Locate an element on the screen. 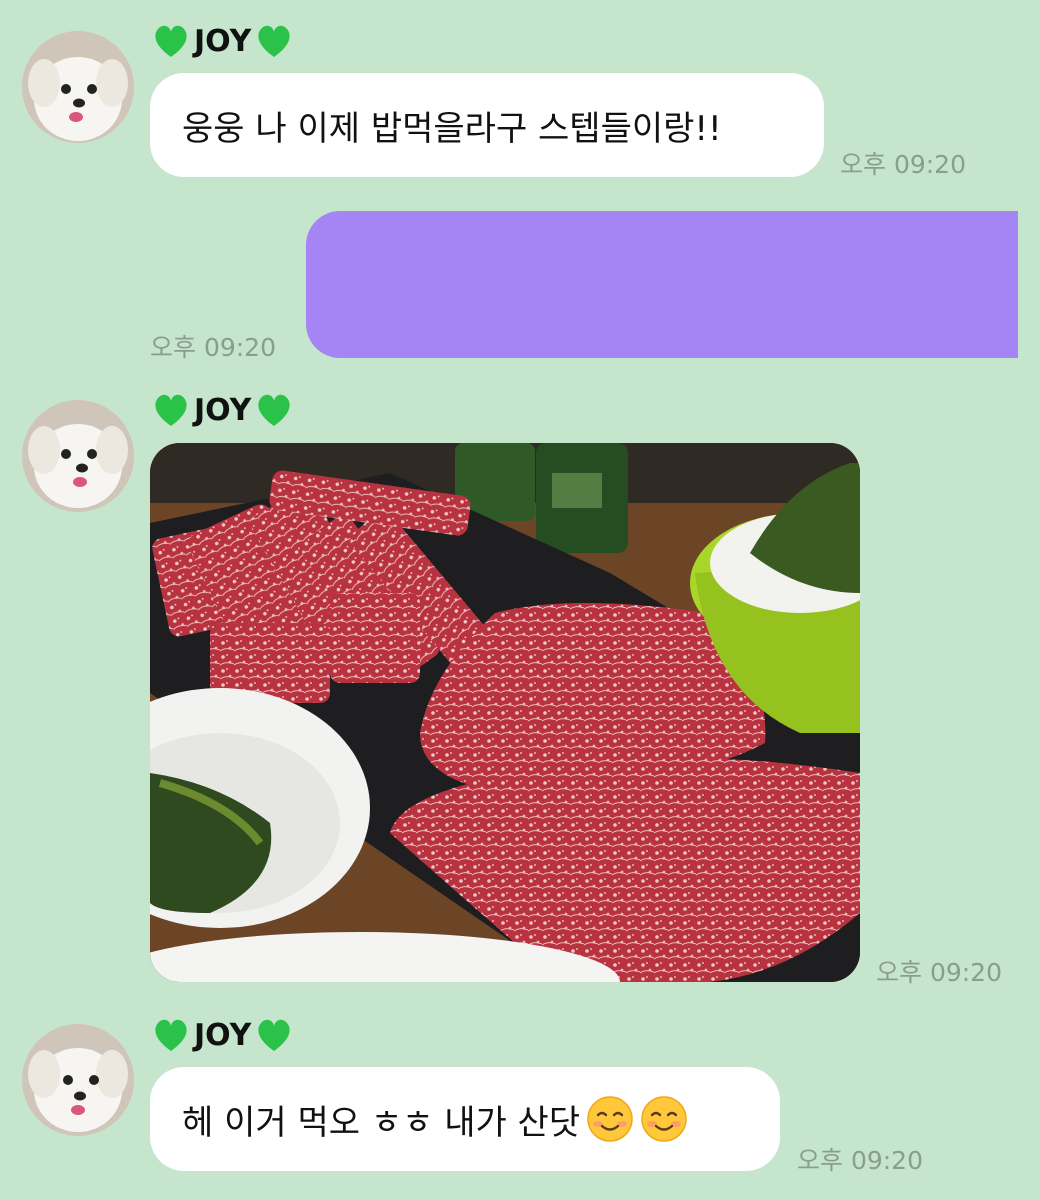 This screenshot has height=1200, width=1040. message-bubble: 웅웅 나 이제 밥먹을라구 스텝들이랑!! is located at coordinates (487, 125).